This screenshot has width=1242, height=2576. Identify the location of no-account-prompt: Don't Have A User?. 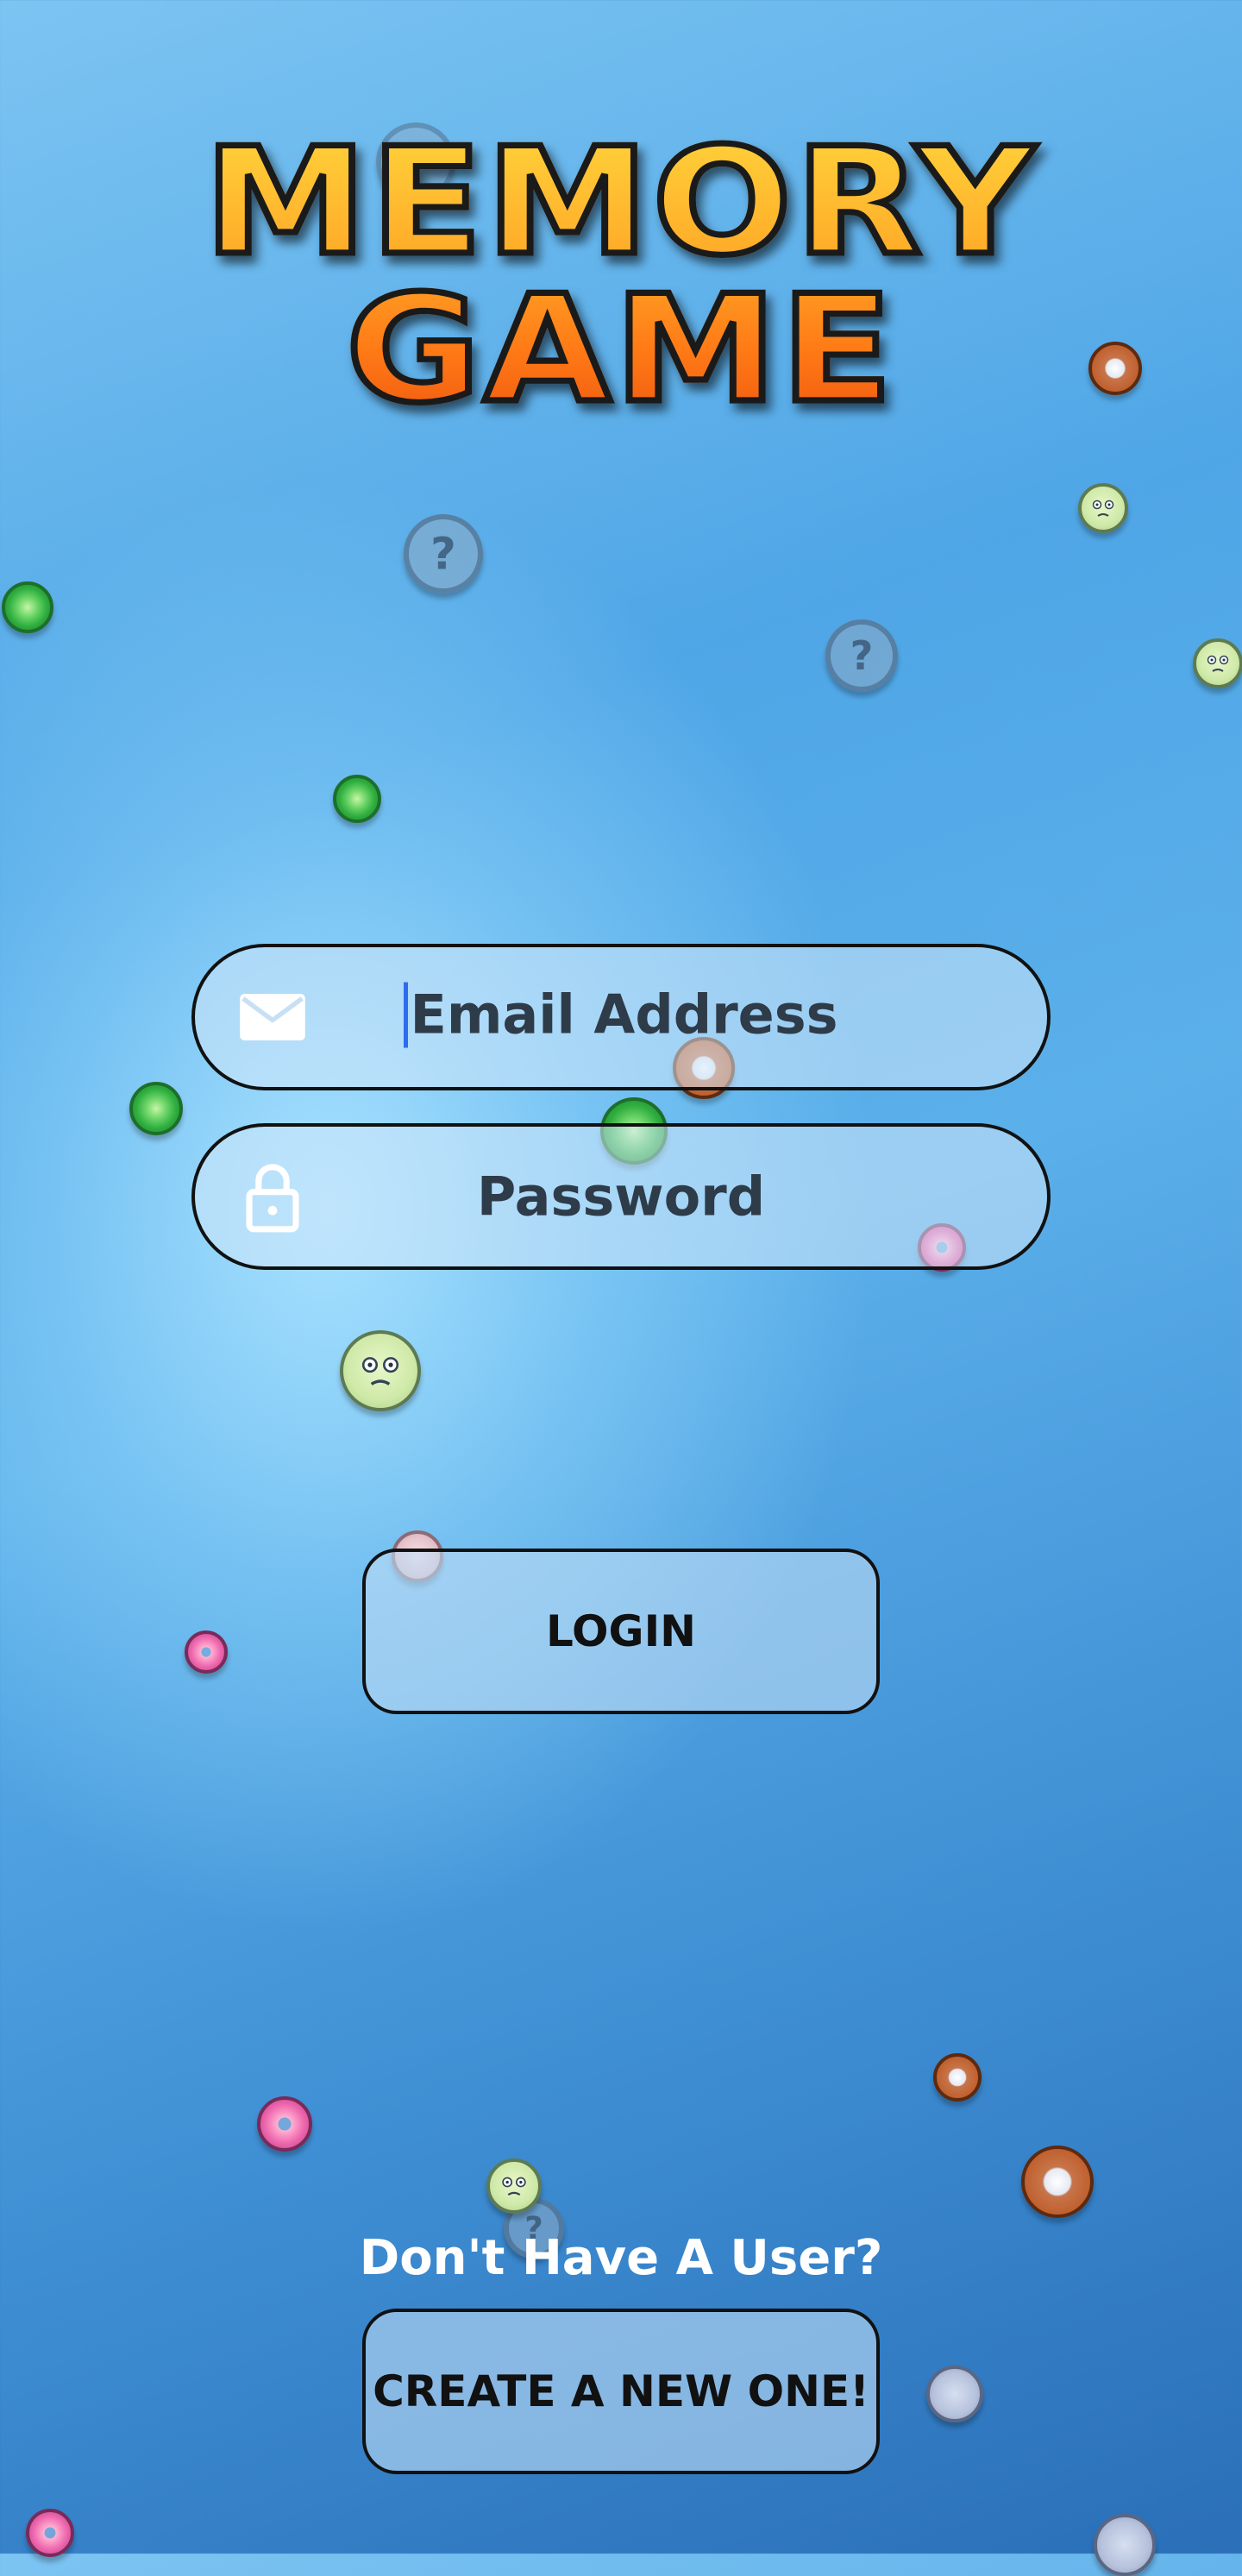
(621, 2258).